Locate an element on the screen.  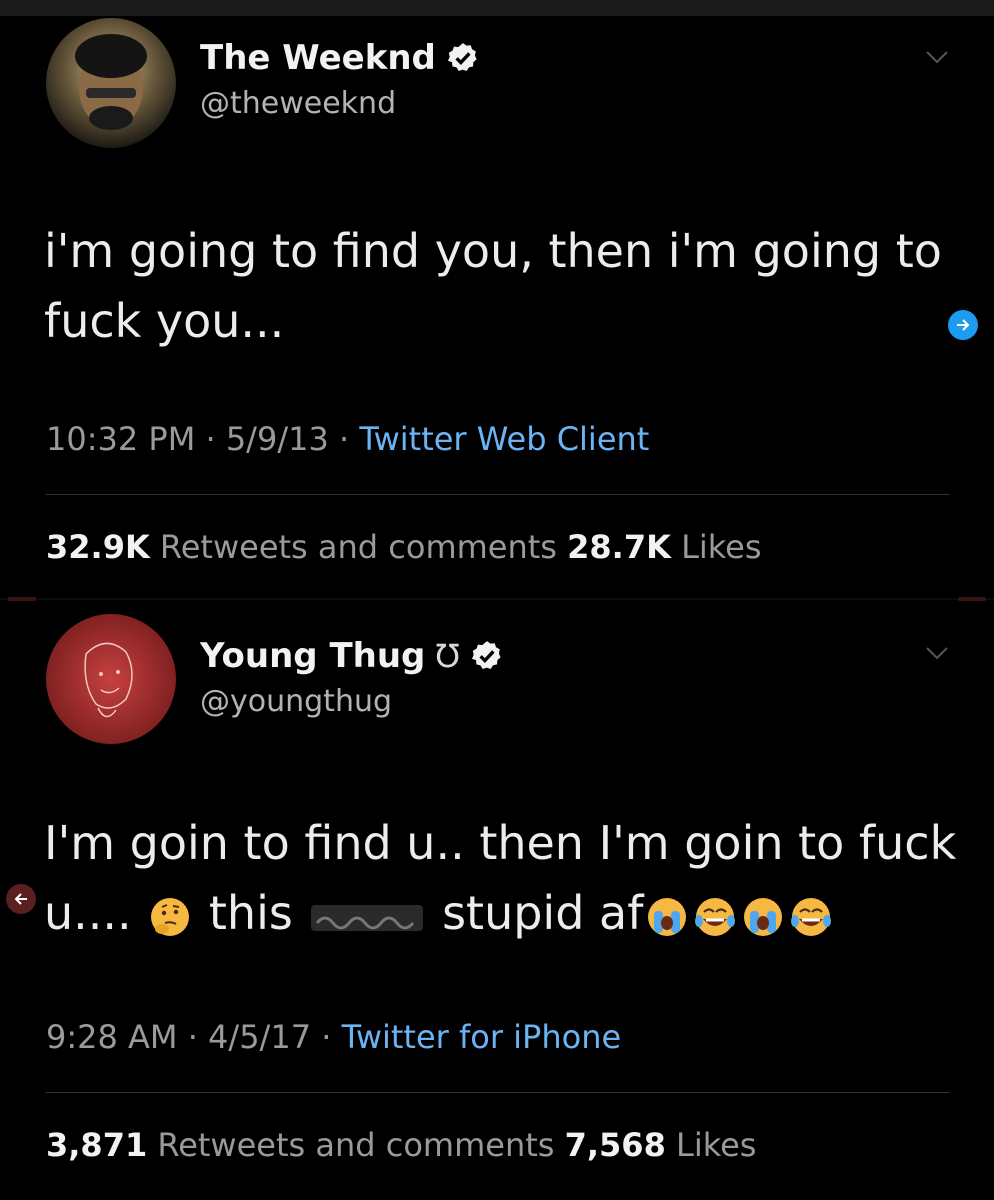
like-count: 28.7K is located at coordinates (619, 547).